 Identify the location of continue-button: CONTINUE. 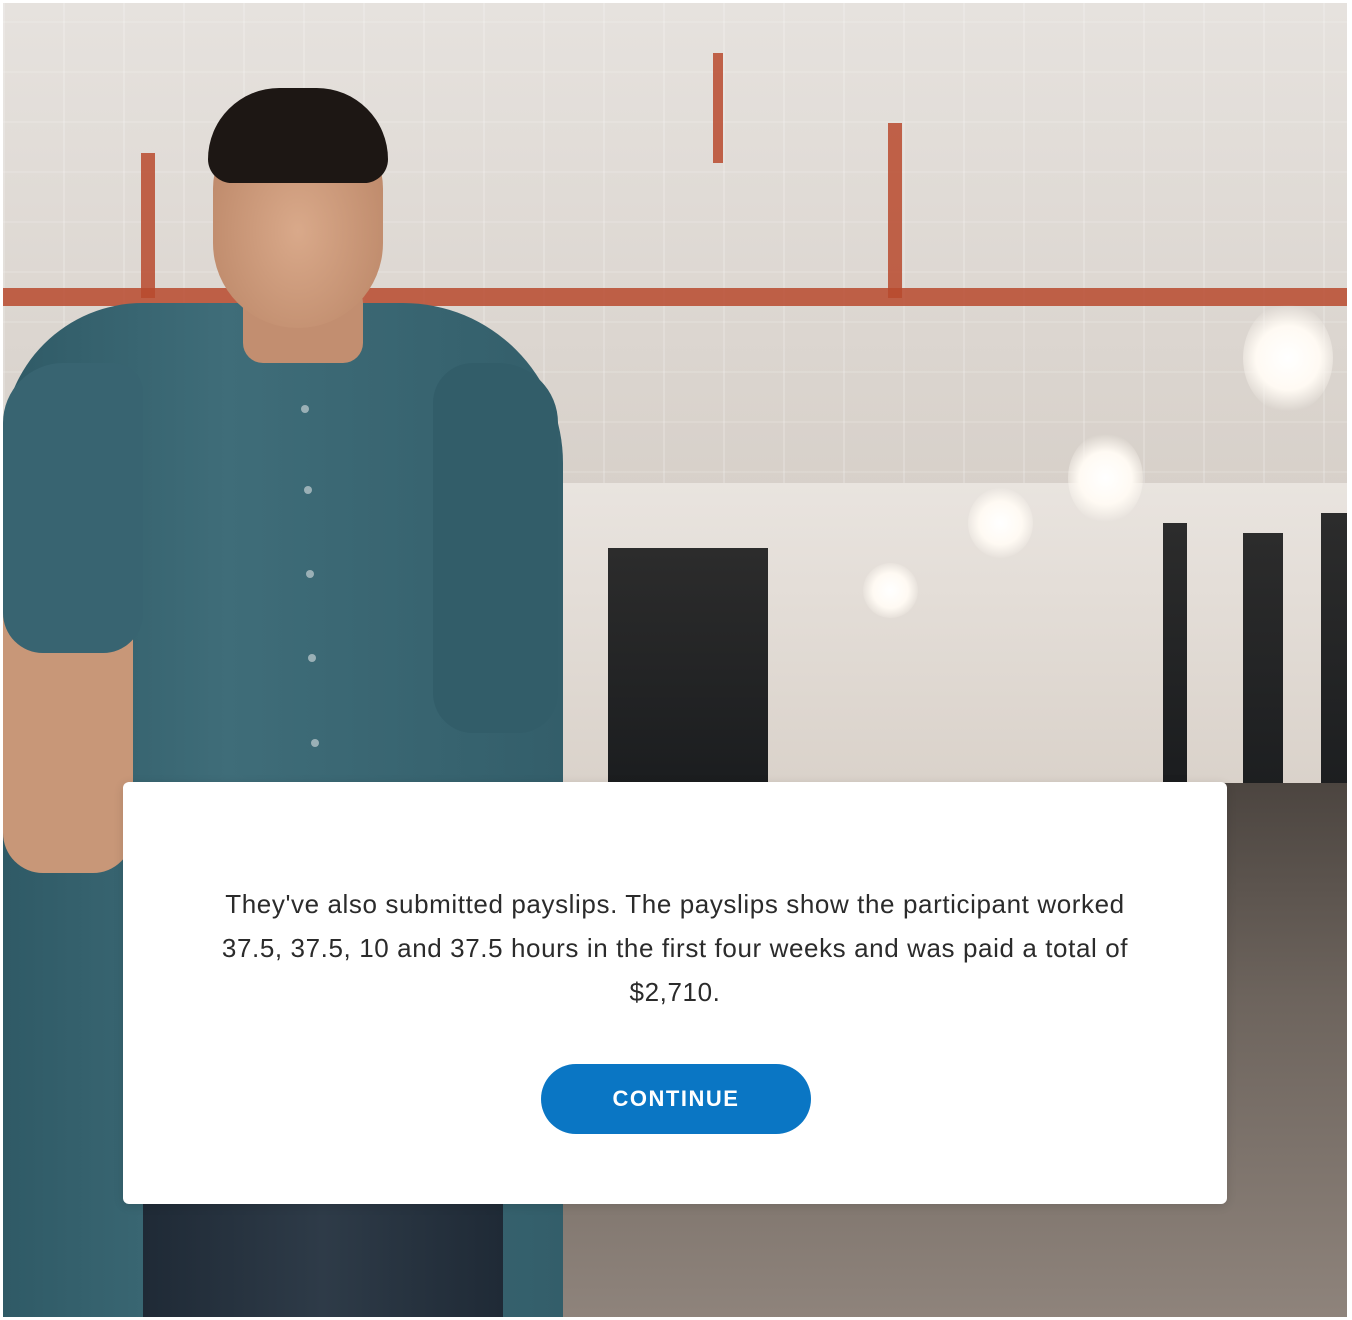
(676, 1099).